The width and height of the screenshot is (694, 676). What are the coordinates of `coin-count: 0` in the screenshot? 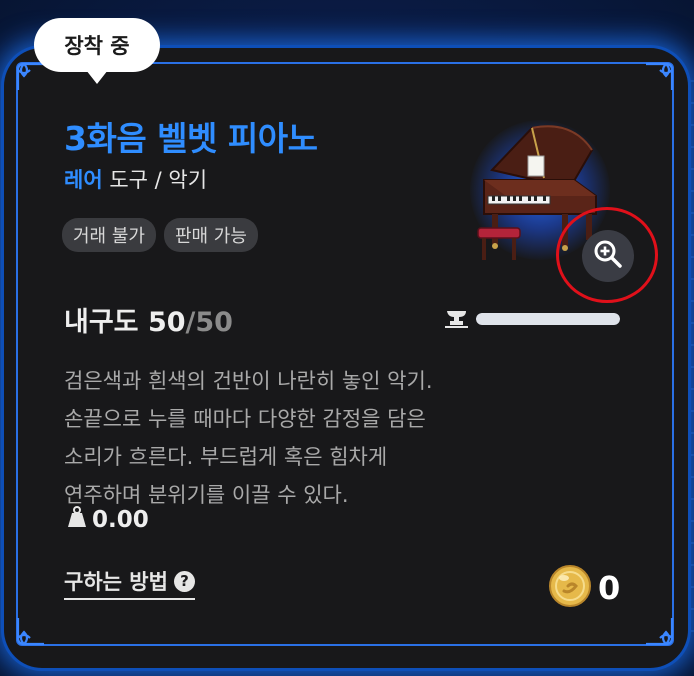 It's located at (609, 588).